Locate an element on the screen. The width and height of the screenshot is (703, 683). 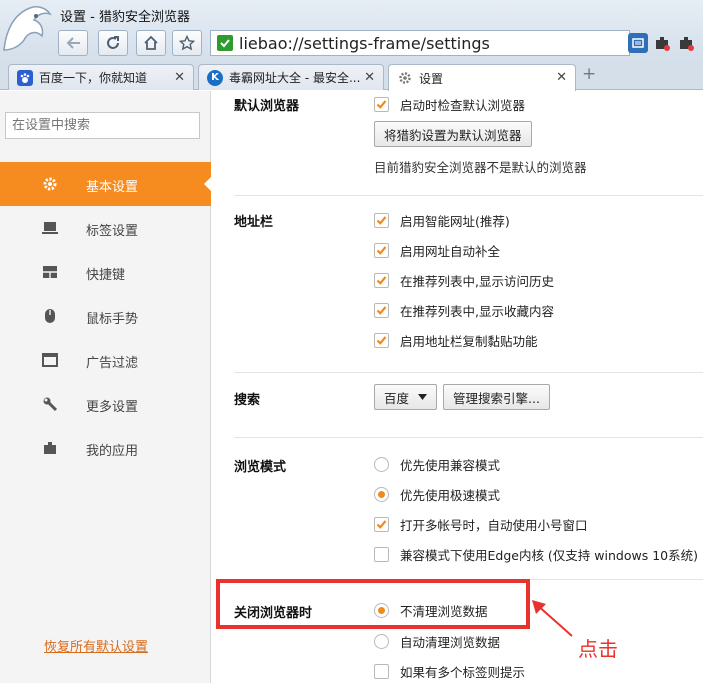
option-copy-paste: 启用地址栏复制黏贴功能 is located at coordinates (456, 340).